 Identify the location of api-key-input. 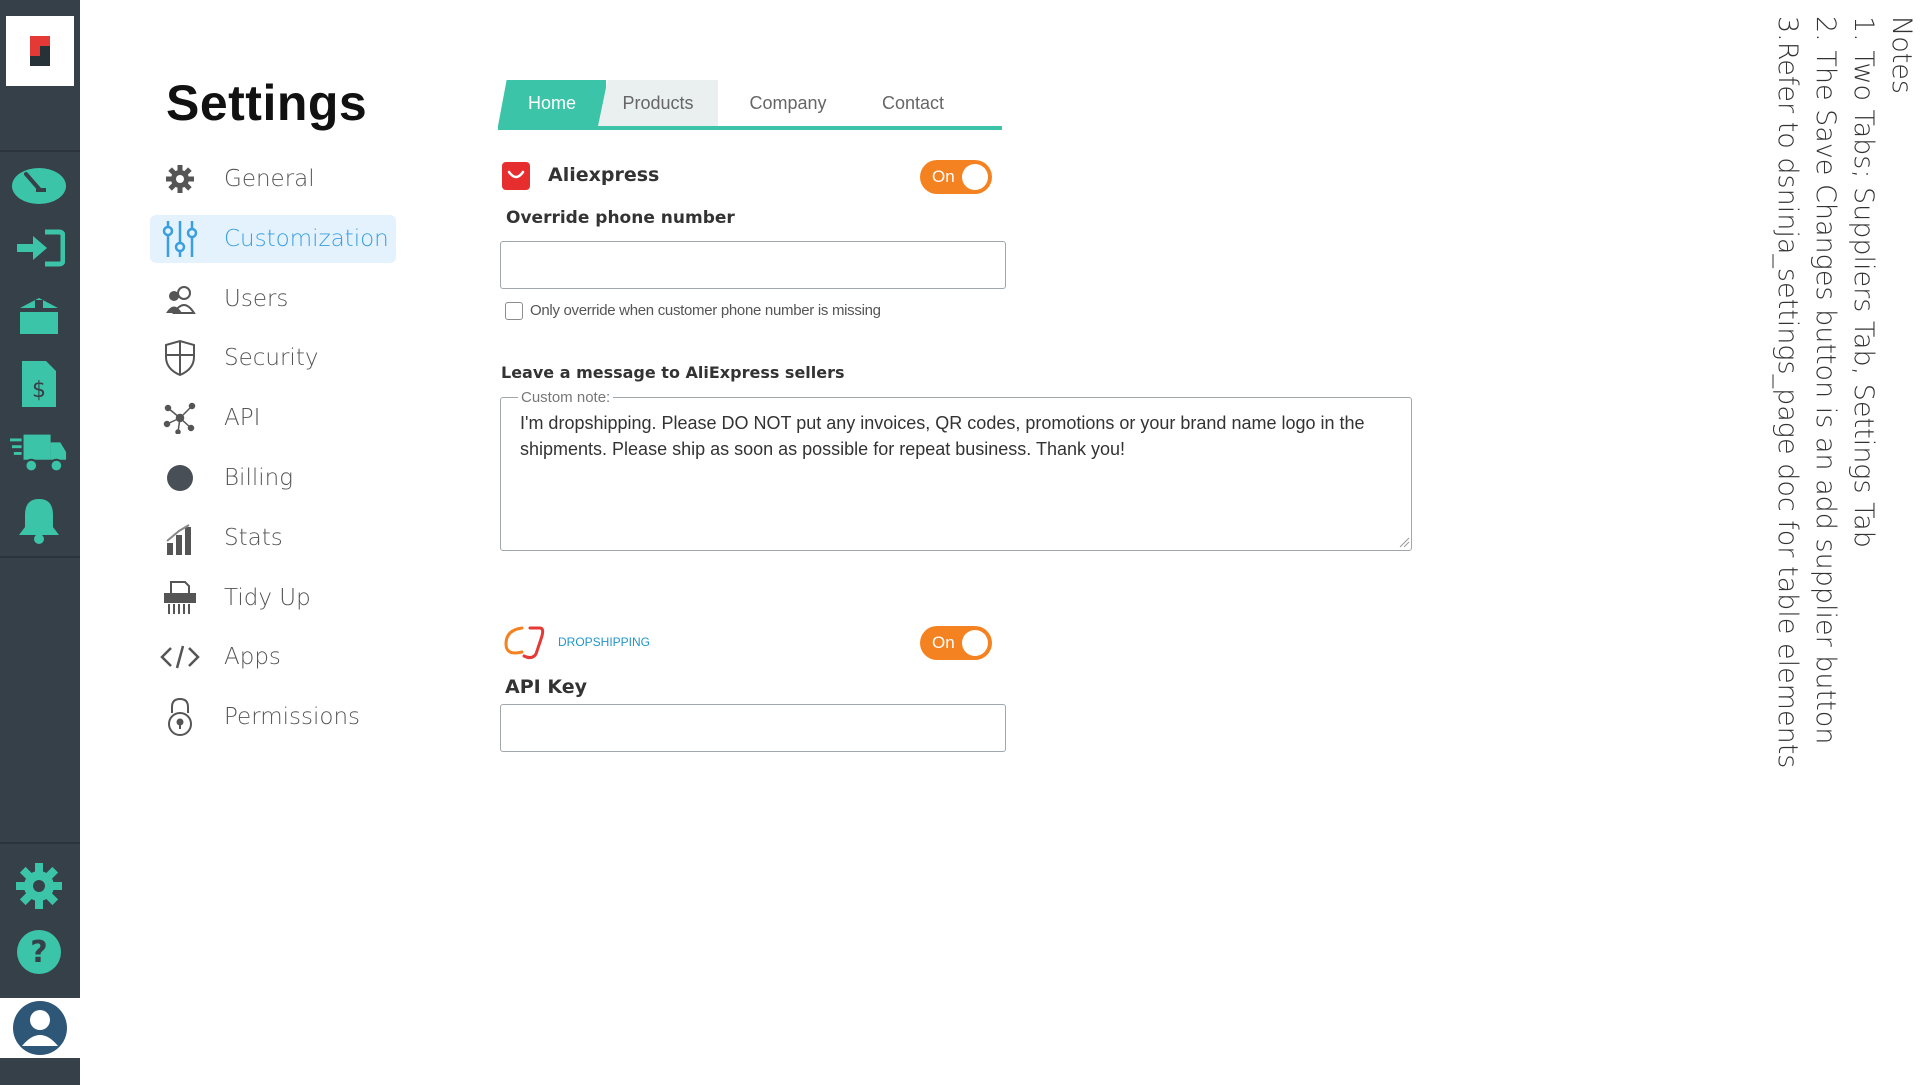
(753, 728).